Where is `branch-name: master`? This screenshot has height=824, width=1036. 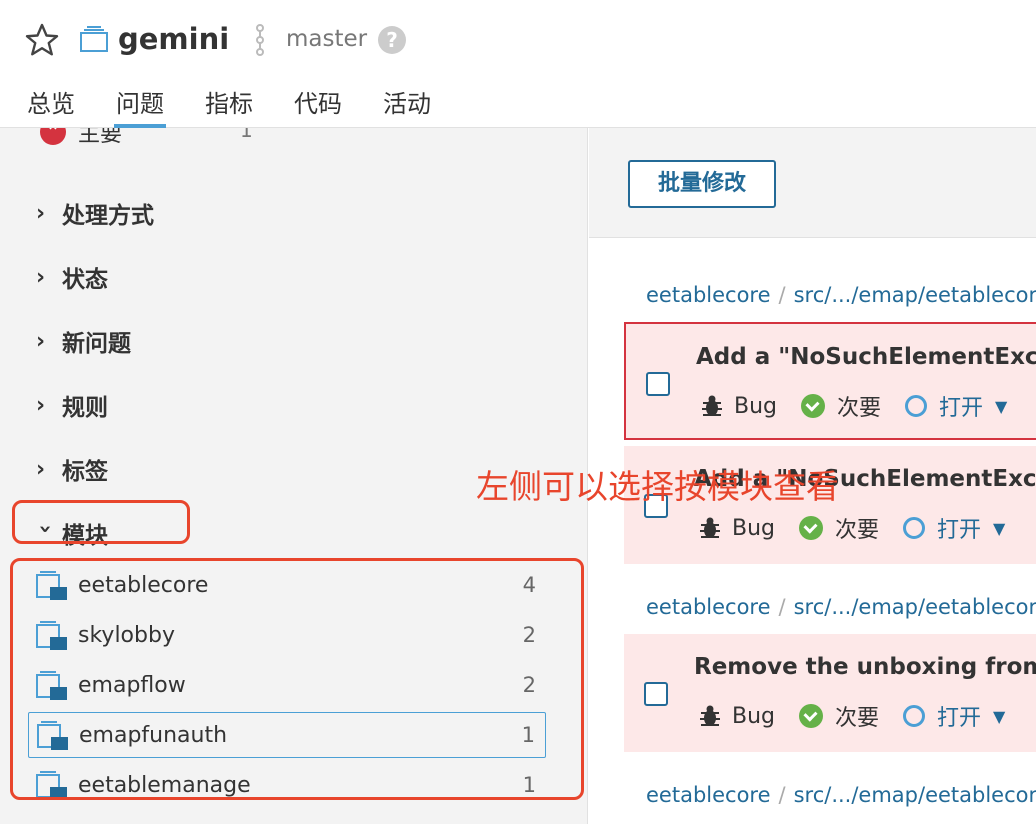 branch-name: master is located at coordinates (326, 39).